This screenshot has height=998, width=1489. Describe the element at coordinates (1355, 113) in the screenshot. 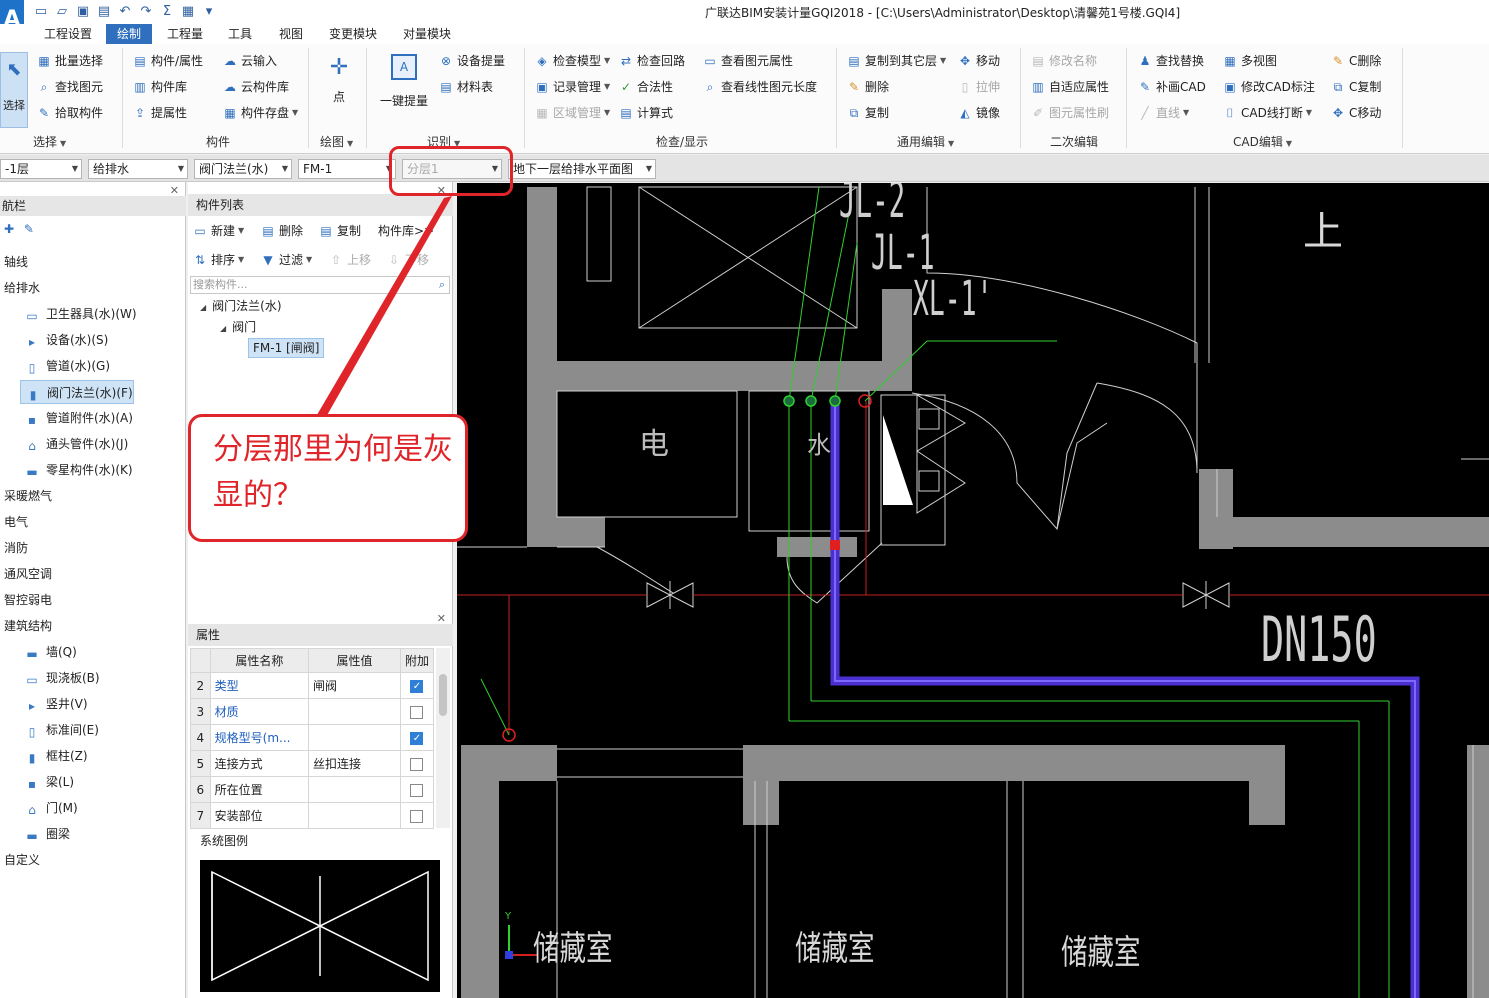

I see `c-move-button: ✥ C移动` at that location.